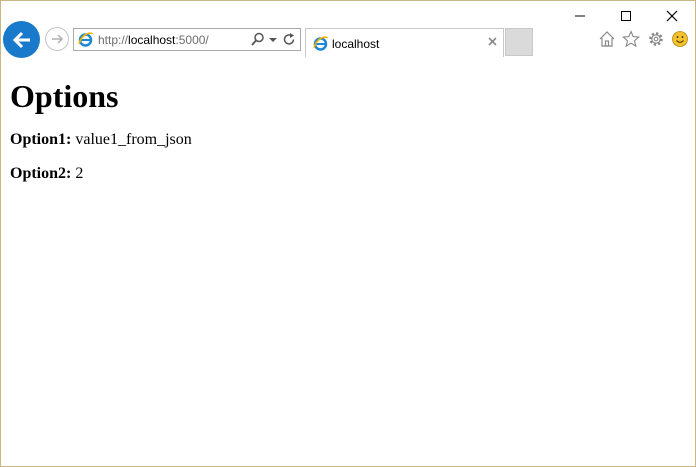 Image resolution: width=696 pixels, height=467 pixels. Describe the element at coordinates (41, 173) in the screenshot. I see `option2-label: Option2:` at that location.